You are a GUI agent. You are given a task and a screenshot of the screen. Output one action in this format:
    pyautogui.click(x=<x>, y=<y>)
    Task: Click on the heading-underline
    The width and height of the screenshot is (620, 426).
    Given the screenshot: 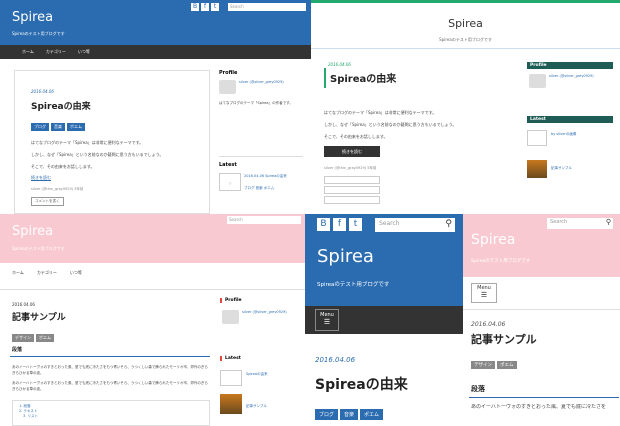 What is the action you would take?
    pyautogui.click(x=544, y=397)
    